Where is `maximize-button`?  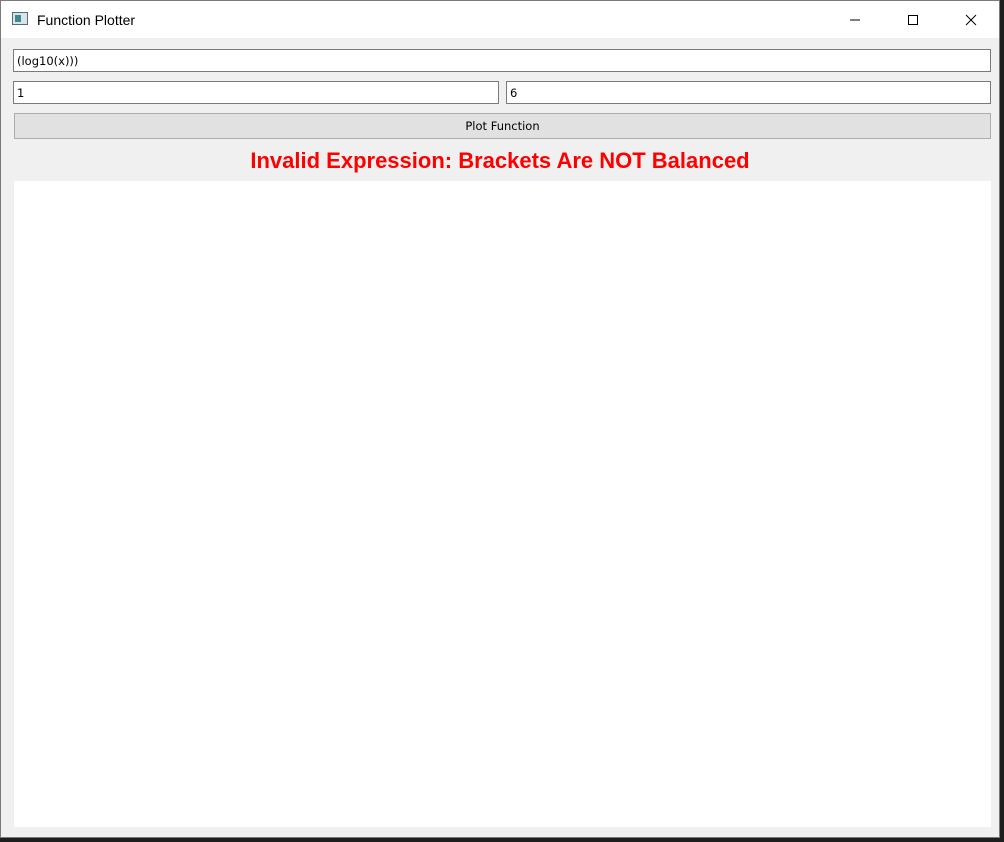 maximize-button is located at coordinates (913, 19).